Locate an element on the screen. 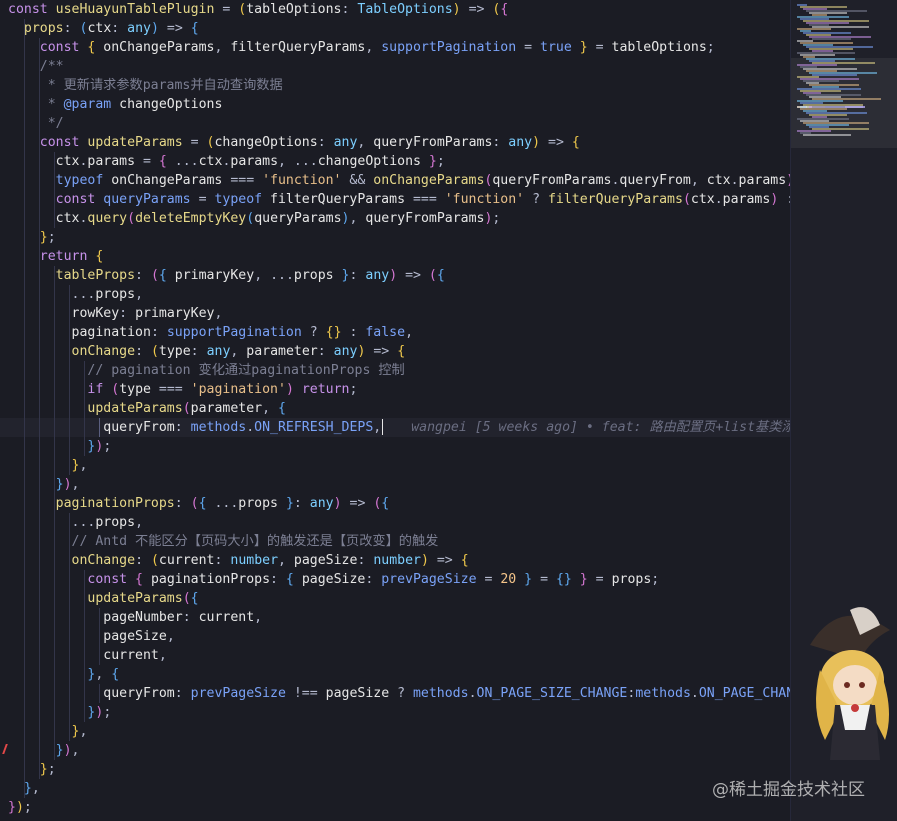 This screenshot has height=821, width=897. code-token: { is located at coordinates (115, 674).